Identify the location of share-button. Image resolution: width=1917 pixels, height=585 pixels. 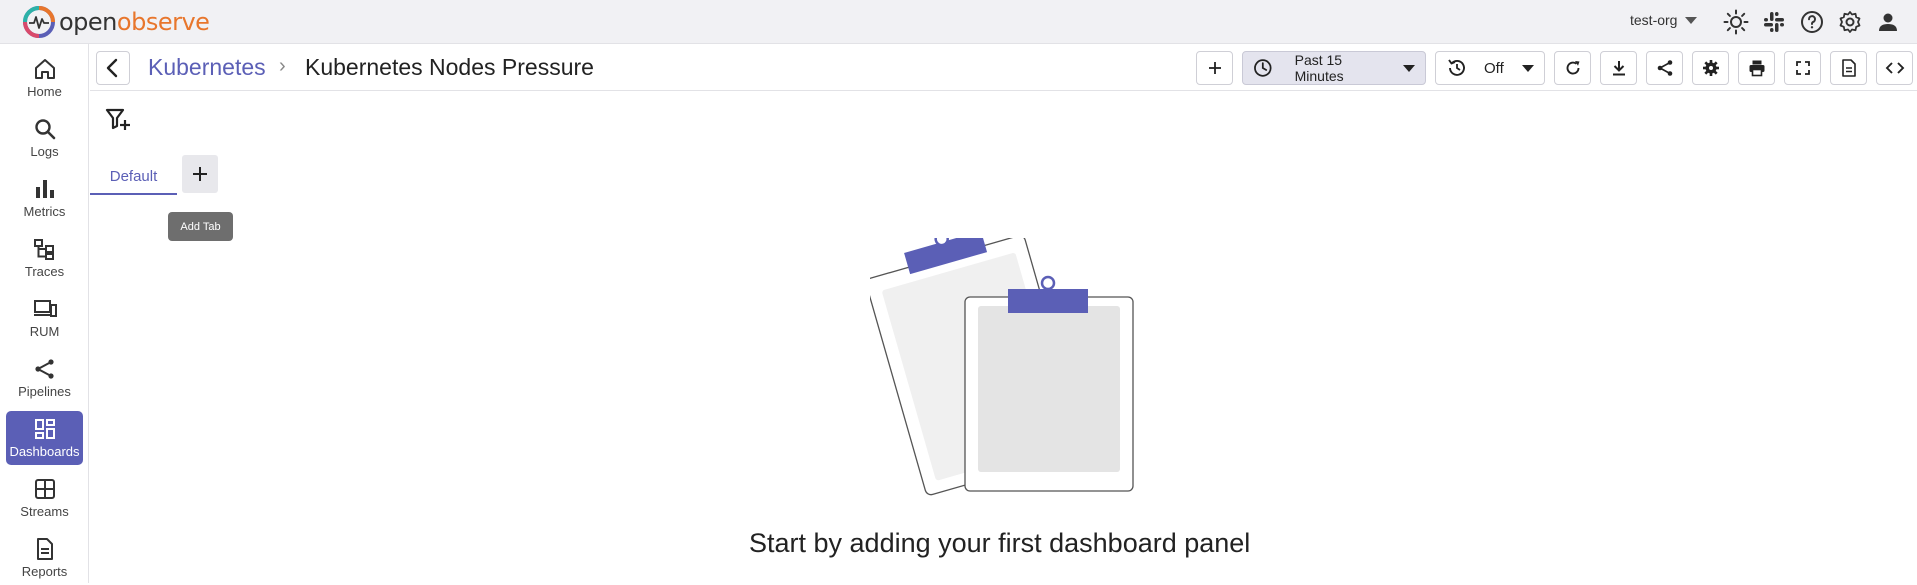
(1664, 68).